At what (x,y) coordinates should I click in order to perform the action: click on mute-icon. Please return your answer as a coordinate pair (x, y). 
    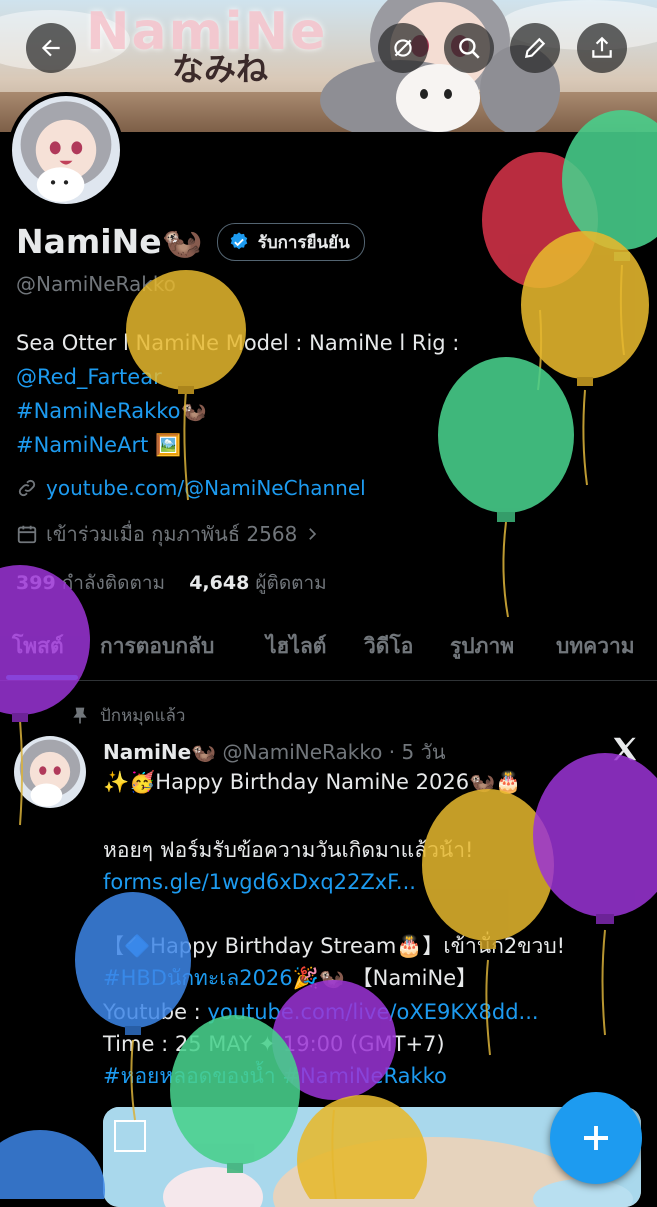
    Looking at the image, I should click on (403, 48).